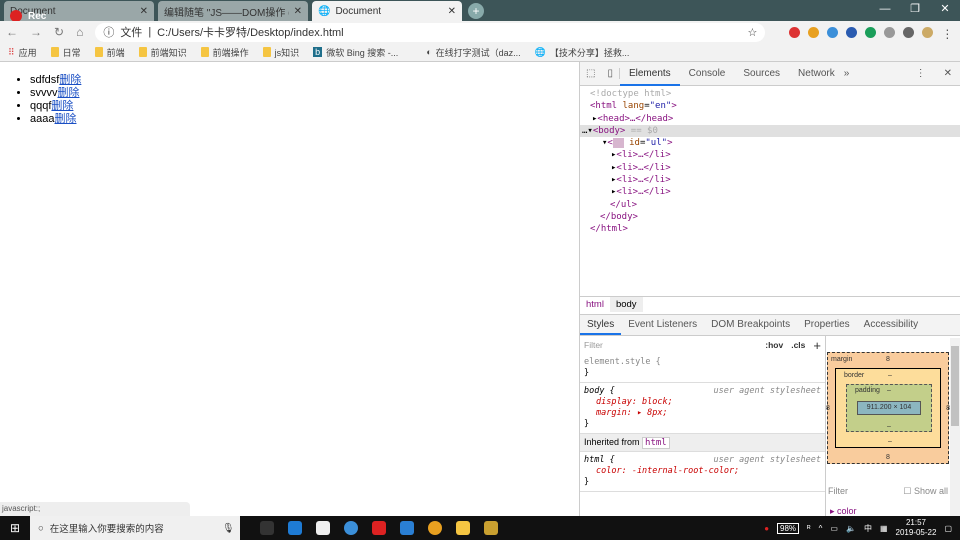 This screenshot has width=960, height=540. Describe the element at coordinates (770, 106) in the screenshot. I see `dom-node: <html lang="en">` at that location.